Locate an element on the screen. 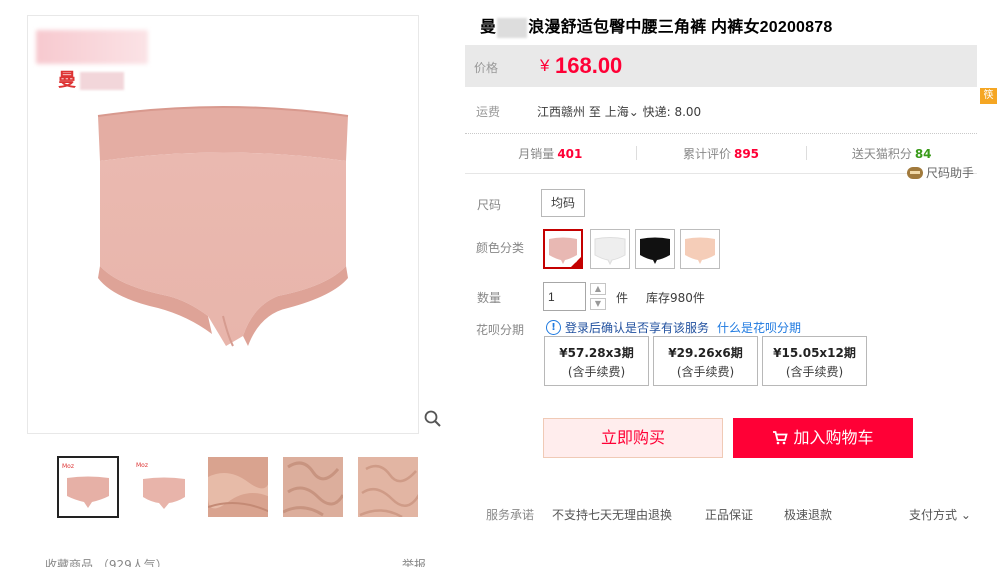 The image size is (997, 567). stat-monthly-sales: 月销量 401 is located at coordinates (550, 153).